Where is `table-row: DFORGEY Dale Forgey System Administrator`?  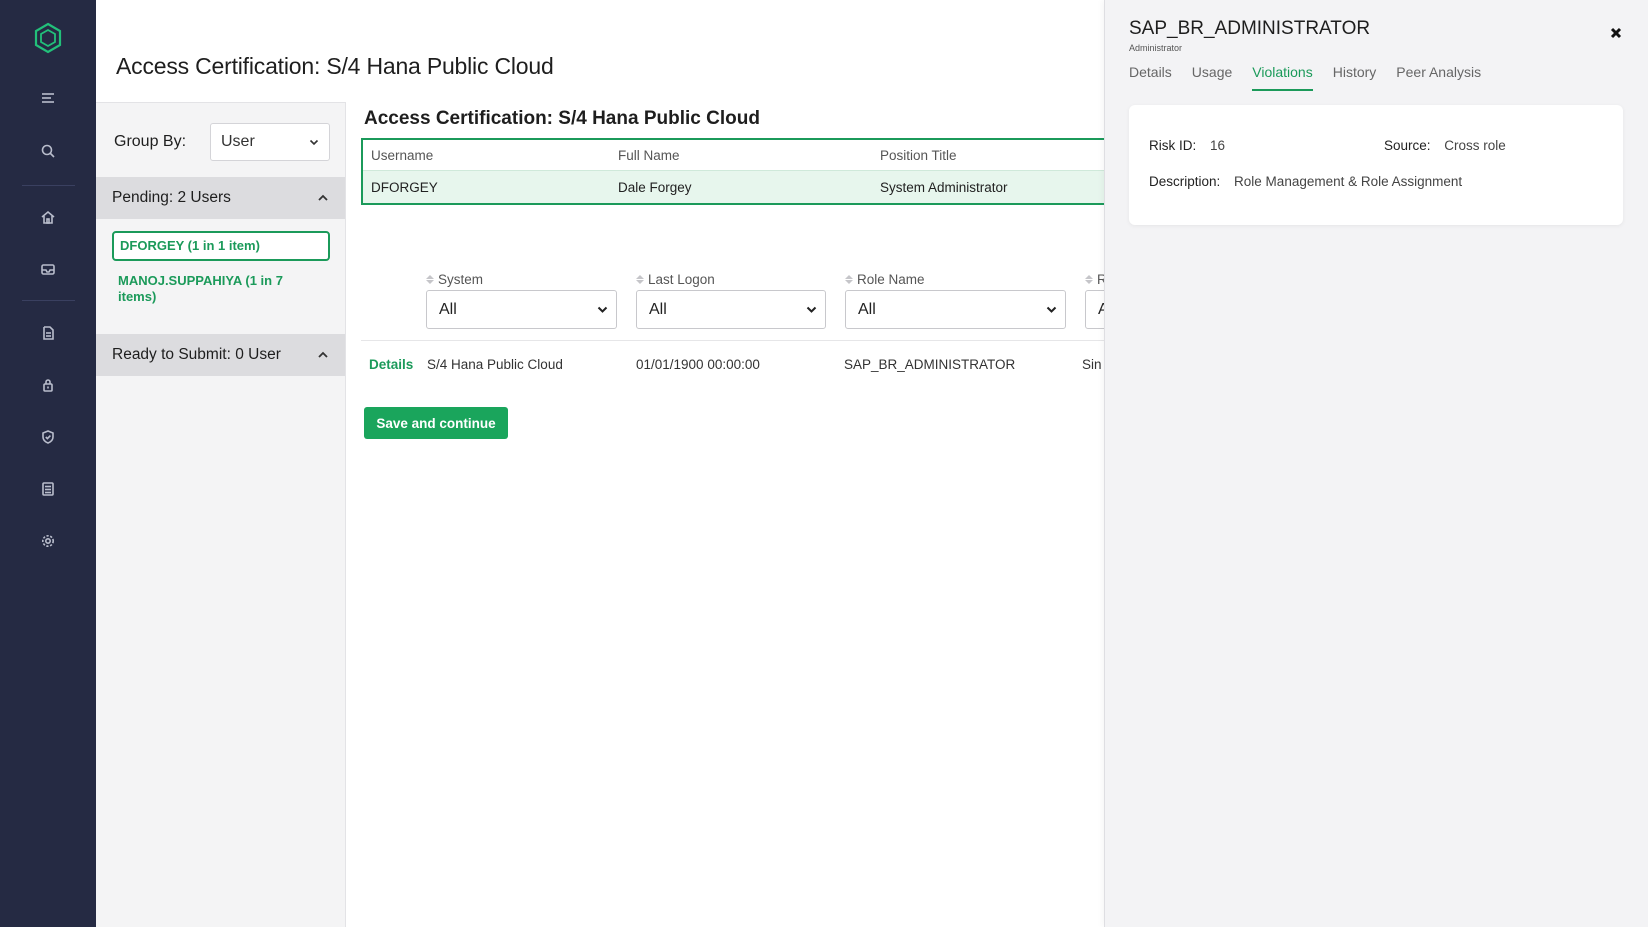
table-row: DFORGEY Dale Forgey System Administrator is located at coordinates (738, 187).